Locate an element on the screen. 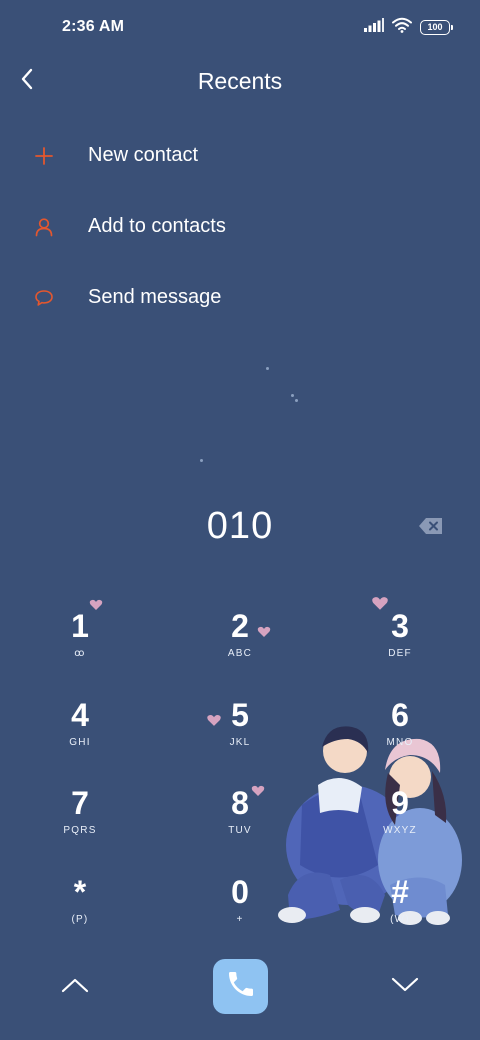 The image size is (480, 1040). key-letters: (W) is located at coordinates (400, 919).